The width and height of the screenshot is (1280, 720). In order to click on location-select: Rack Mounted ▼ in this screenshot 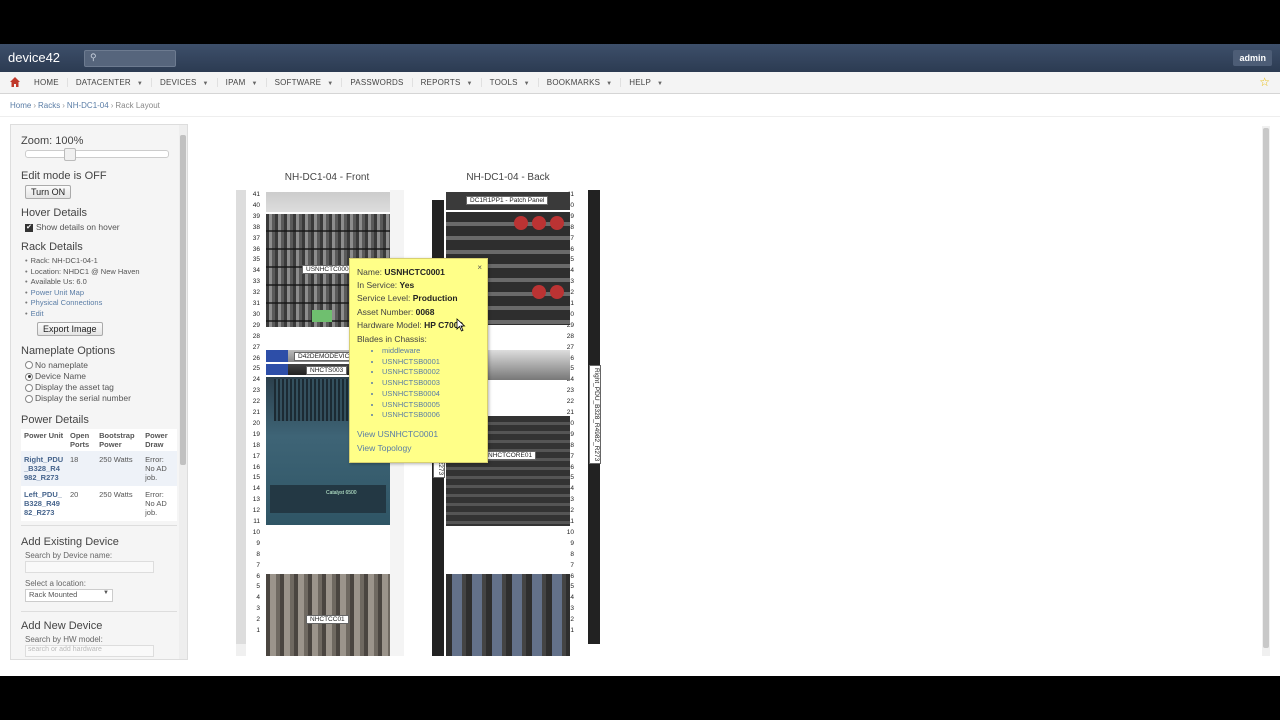, I will do `click(69, 595)`.